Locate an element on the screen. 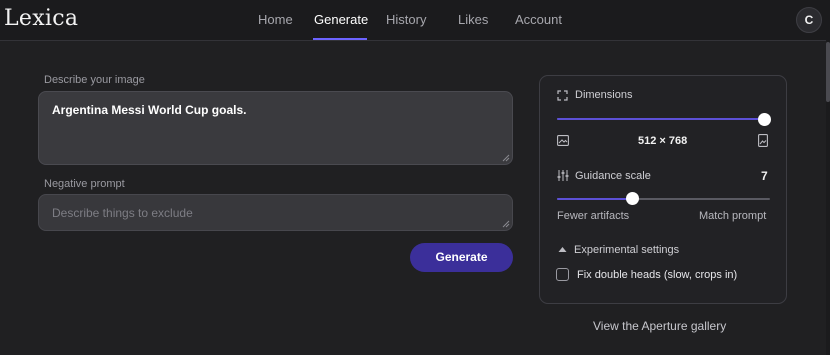 The height and width of the screenshot is (355, 830). landscape-image-icon is located at coordinates (563, 140).